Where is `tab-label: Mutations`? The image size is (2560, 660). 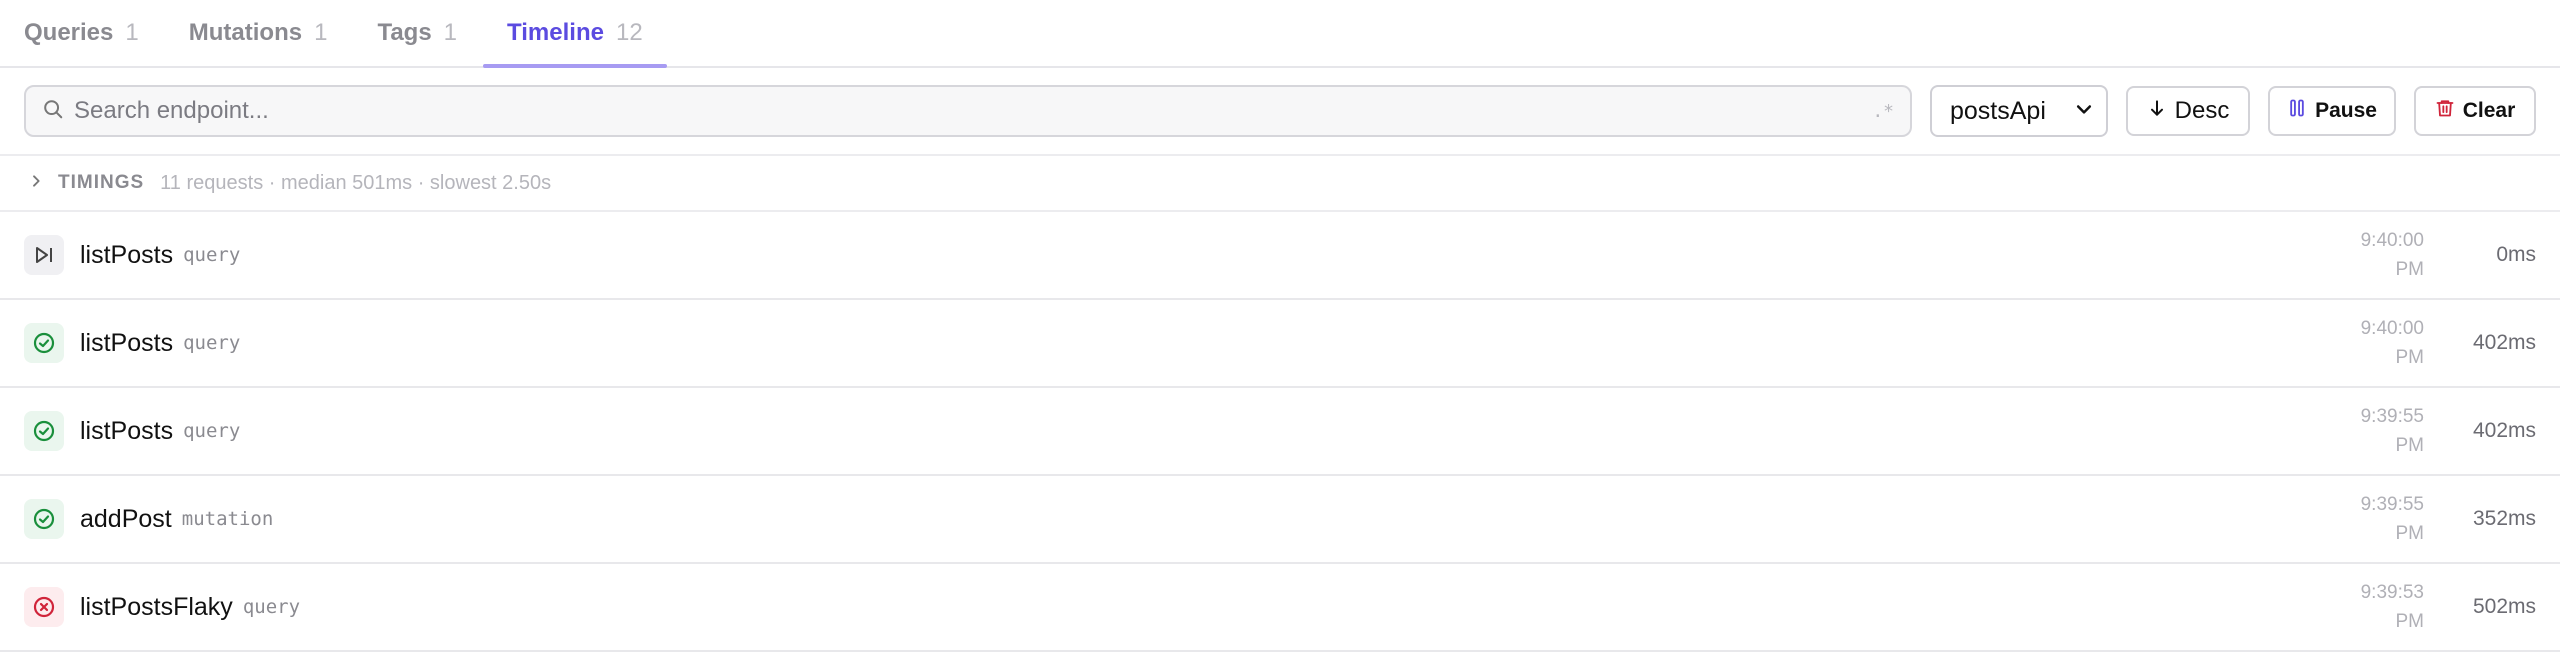
tab-label: Mutations is located at coordinates (245, 32).